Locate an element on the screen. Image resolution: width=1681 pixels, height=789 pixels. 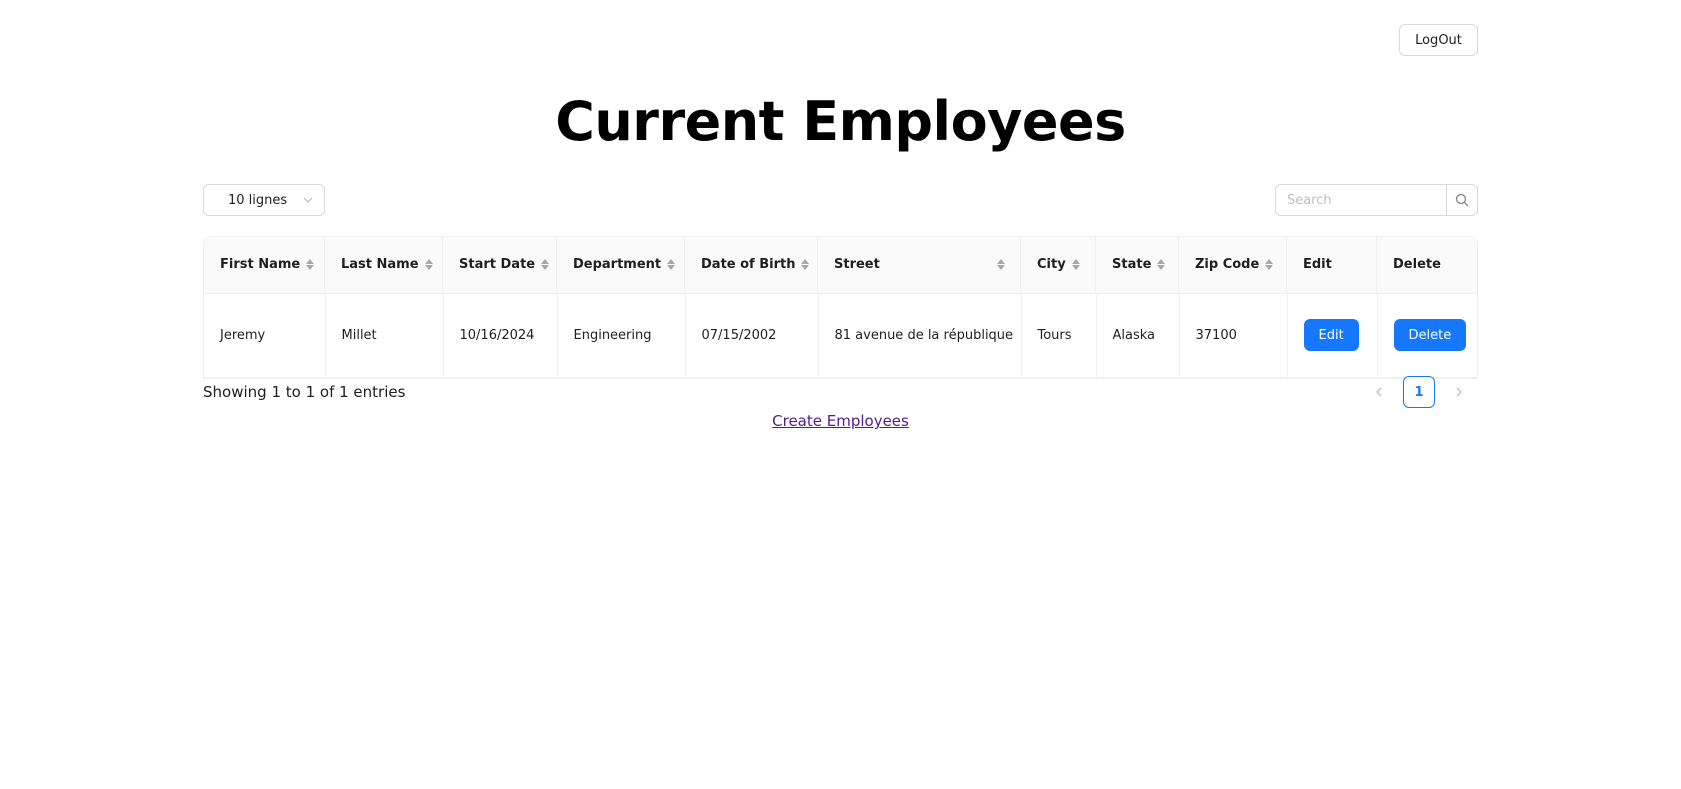
column-header-department: Department is located at coordinates (621, 265).